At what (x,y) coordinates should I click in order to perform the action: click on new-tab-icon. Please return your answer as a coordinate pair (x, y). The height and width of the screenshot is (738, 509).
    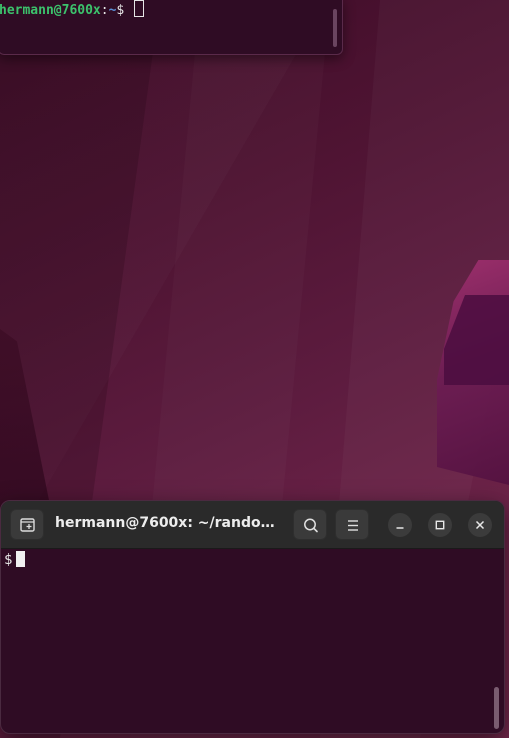
    Looking at the image, I should click on (27, 525).